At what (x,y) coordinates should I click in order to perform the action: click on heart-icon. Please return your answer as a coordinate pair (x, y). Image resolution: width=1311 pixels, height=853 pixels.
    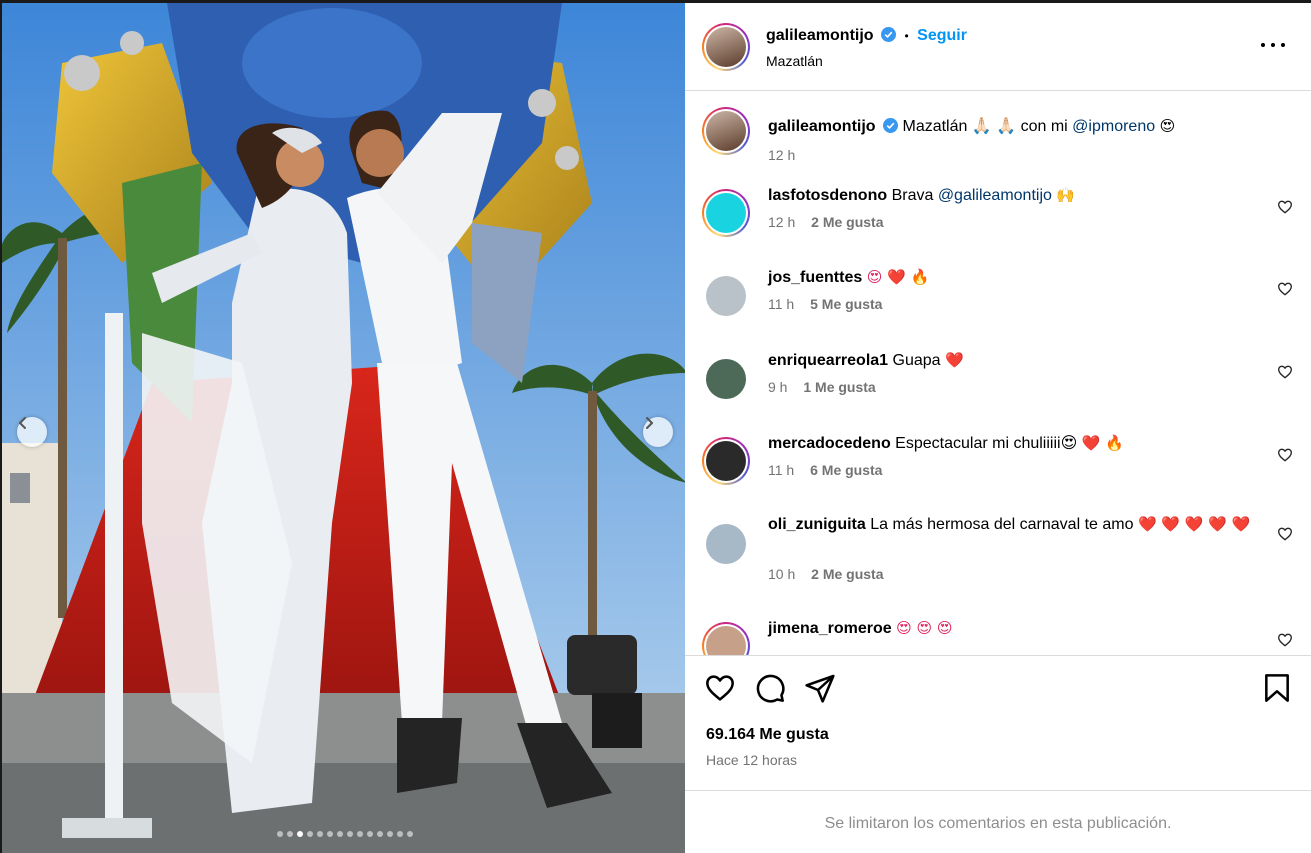
    Looking at the image, I should click on (720, 688).